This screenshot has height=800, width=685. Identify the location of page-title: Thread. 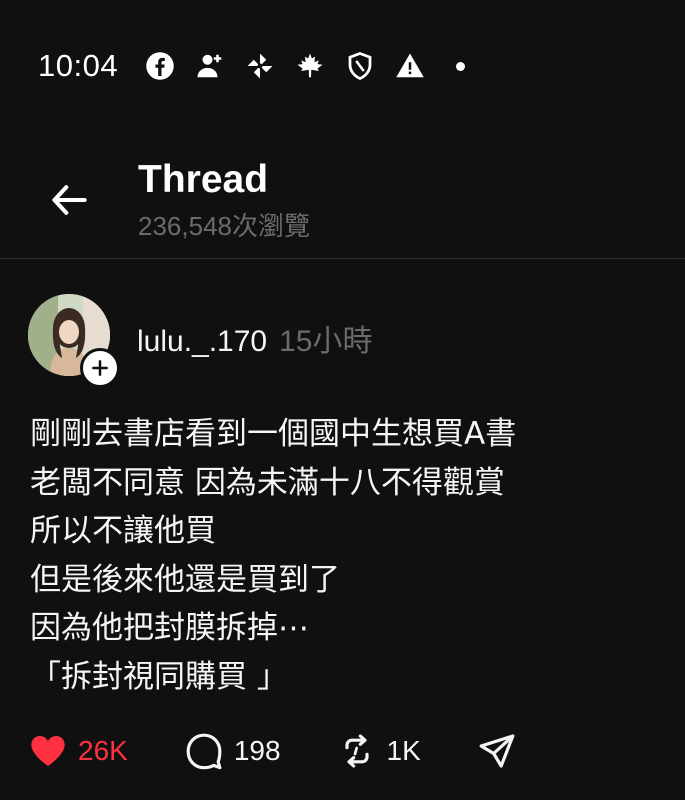
(203, 179).